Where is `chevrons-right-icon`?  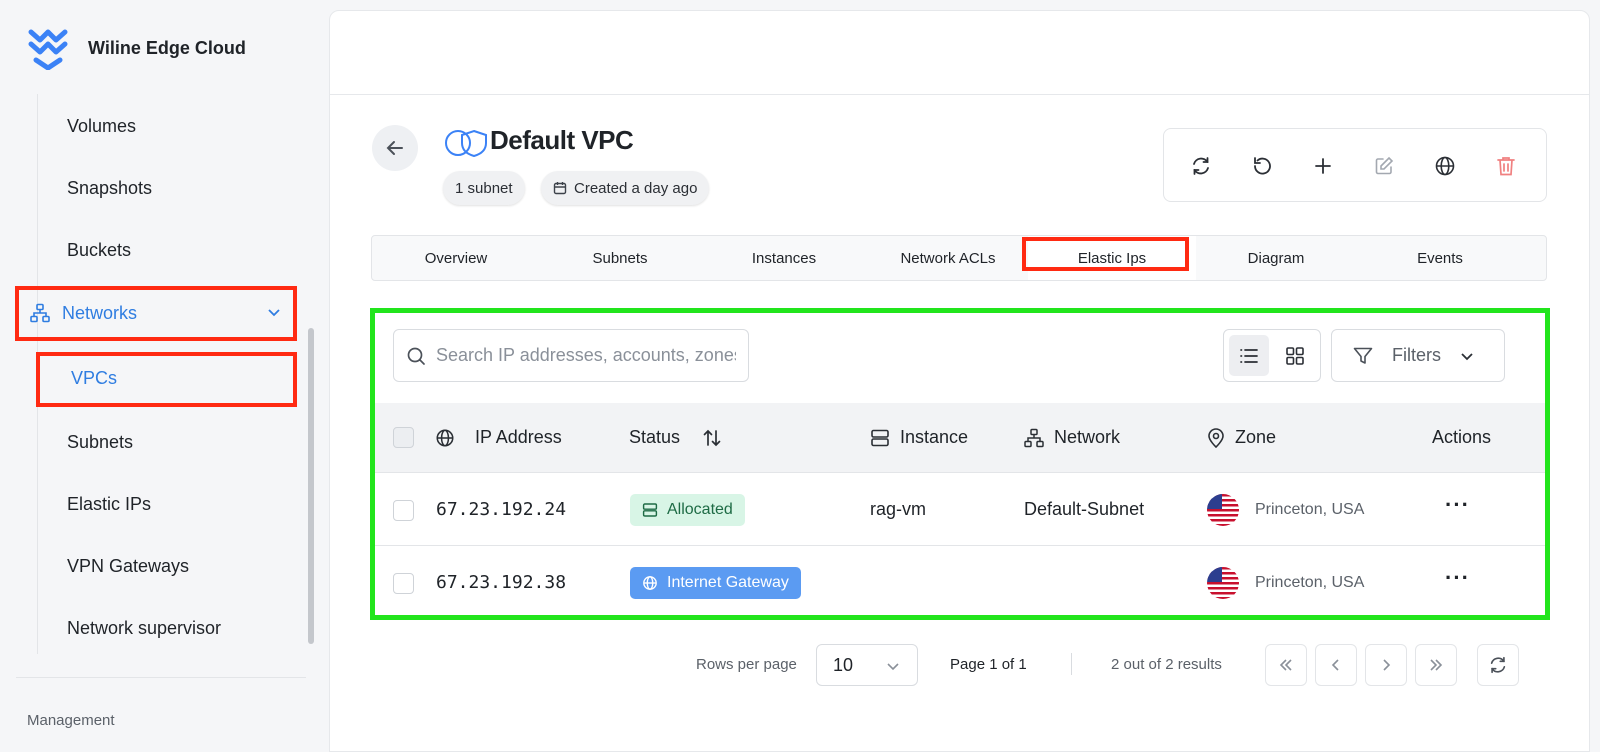
chevrons-right-icon is located at coordinates (1436, 665).